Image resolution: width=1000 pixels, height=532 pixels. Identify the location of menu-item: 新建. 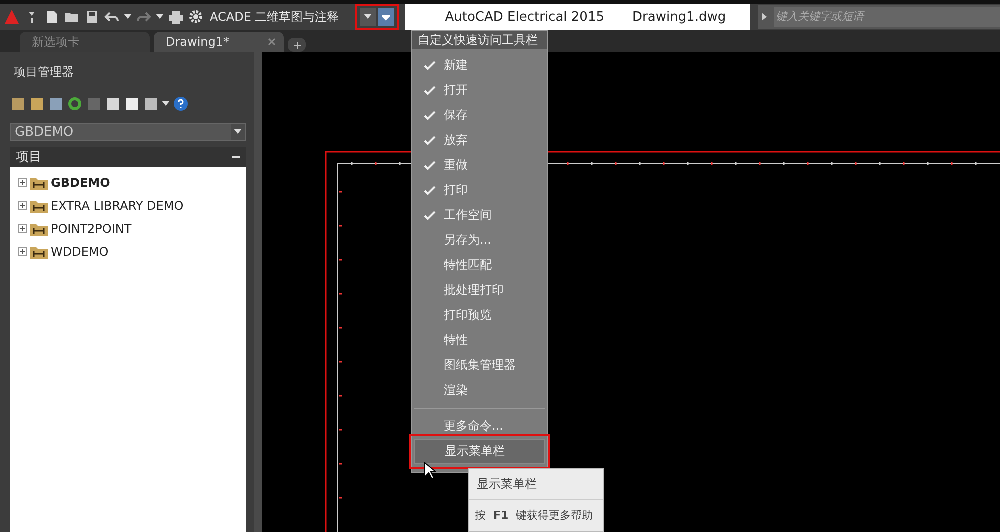
(479, 65).